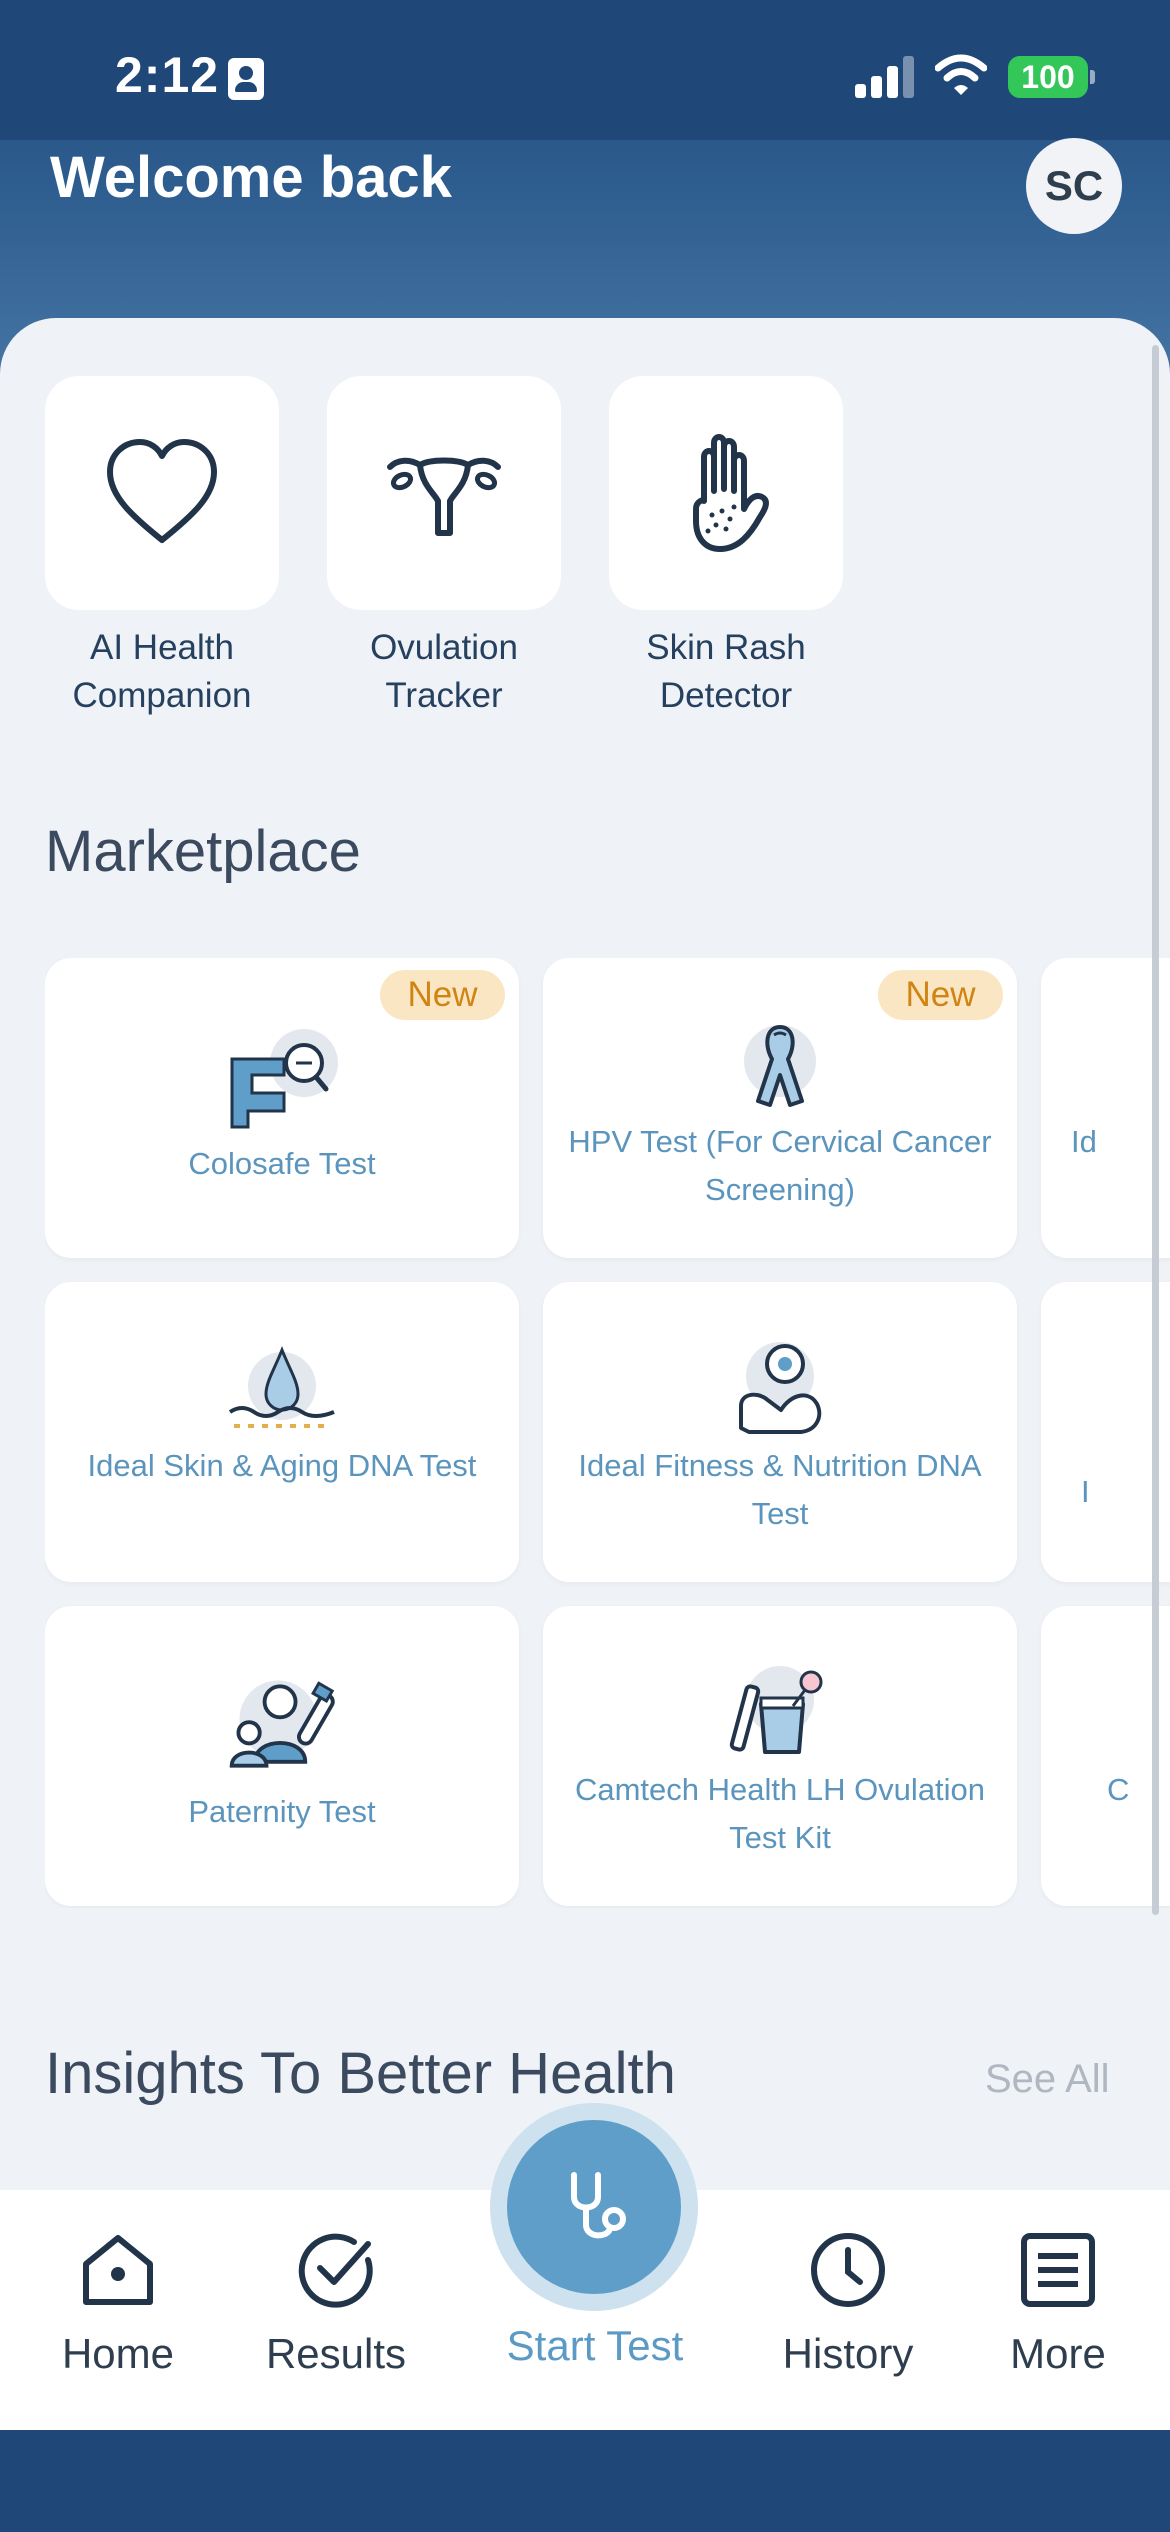 The width and height of the screenshot is (1170, 2532). What do you see at coordinates (585, 70) in the screenshot?
I see `status-bar: 2:12 100` at bounding box center [585, 70].